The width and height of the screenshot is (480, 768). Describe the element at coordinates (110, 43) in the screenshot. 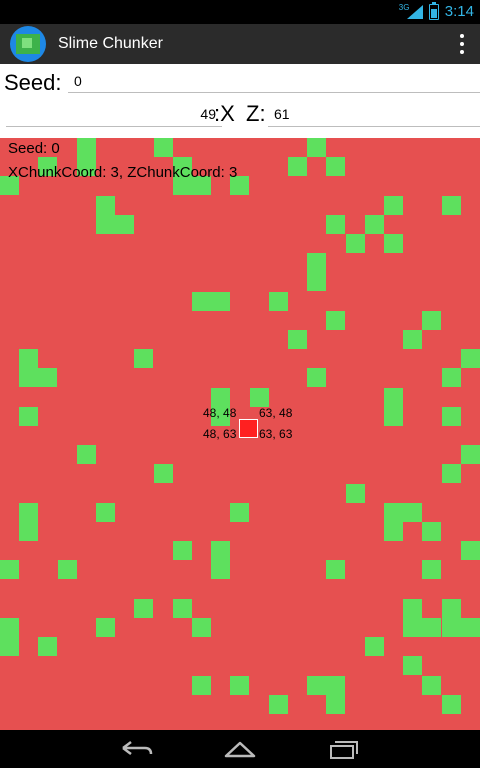

I see `app-title: Slime Chunker` at that location.